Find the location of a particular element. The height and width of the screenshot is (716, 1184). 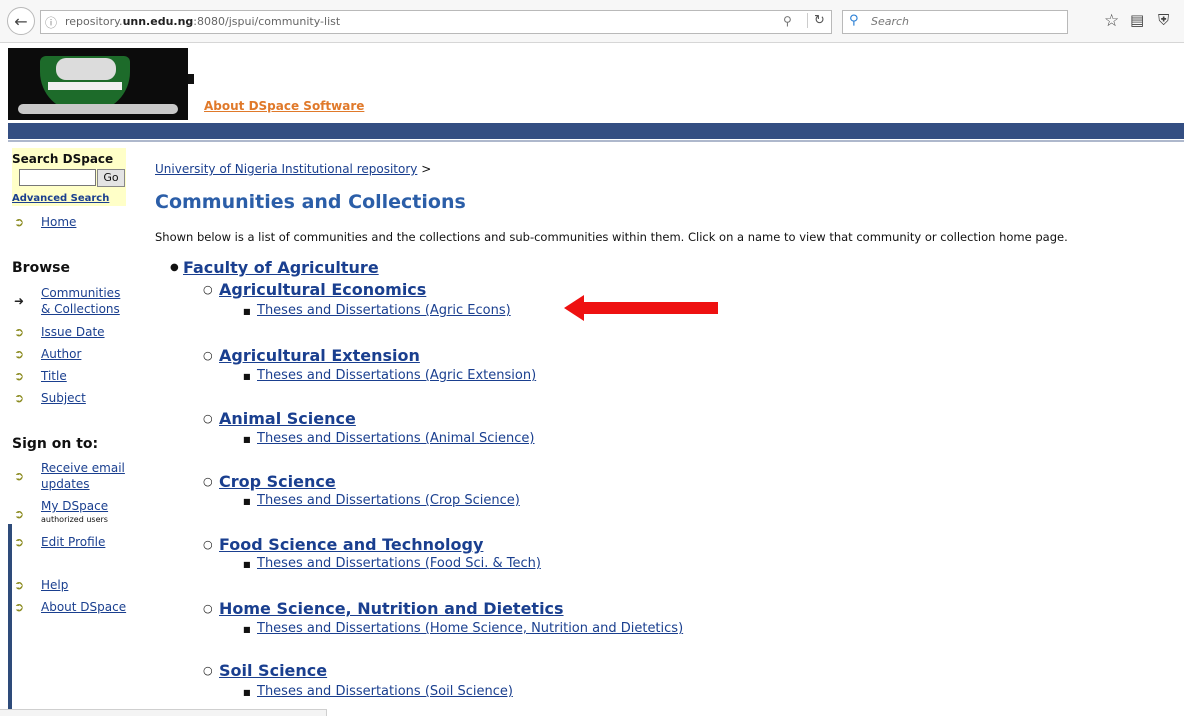

browse-subject-link: Subject is located at coordinates (63, 398).